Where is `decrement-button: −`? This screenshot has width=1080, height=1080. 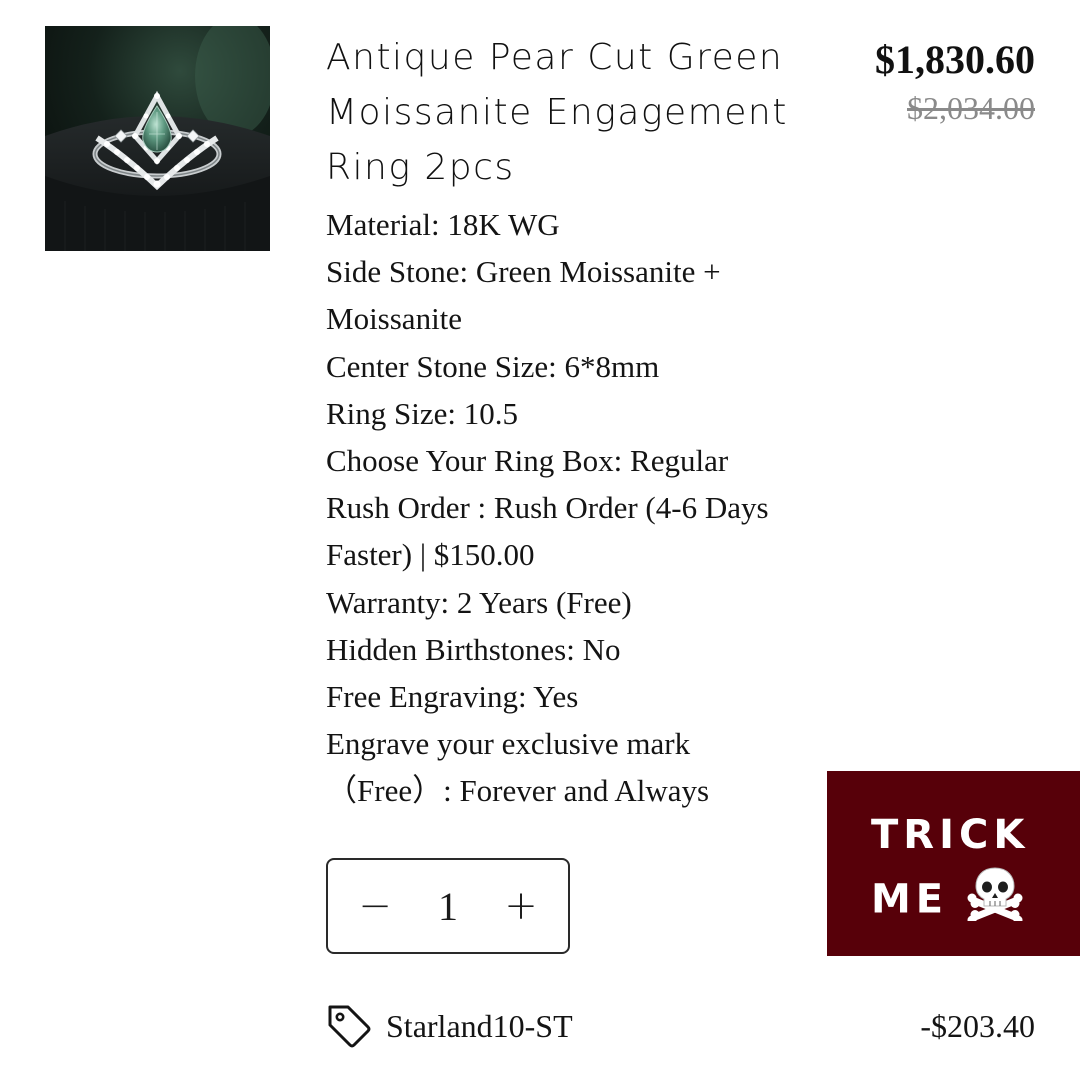 decrement-button: − is located at coordinates (375, 906).